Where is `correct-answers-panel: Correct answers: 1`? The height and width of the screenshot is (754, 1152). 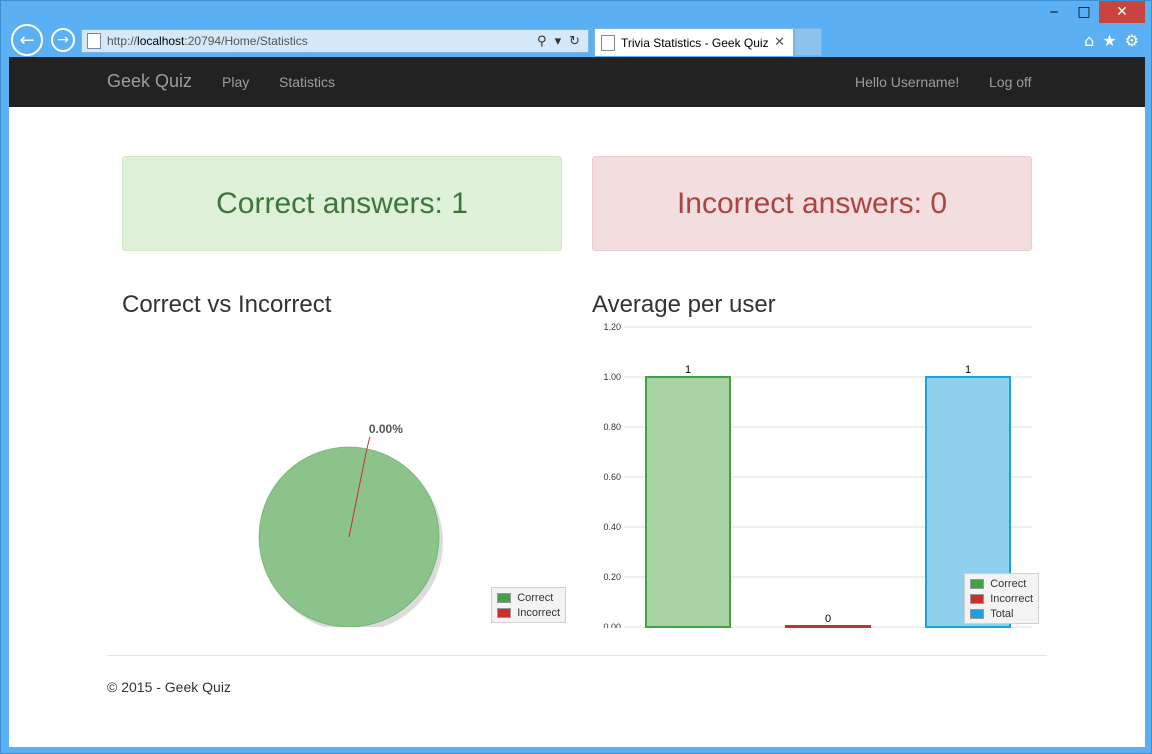 correct-answers-panel: Correct answers: 1 is located at coordinates (342, 203).